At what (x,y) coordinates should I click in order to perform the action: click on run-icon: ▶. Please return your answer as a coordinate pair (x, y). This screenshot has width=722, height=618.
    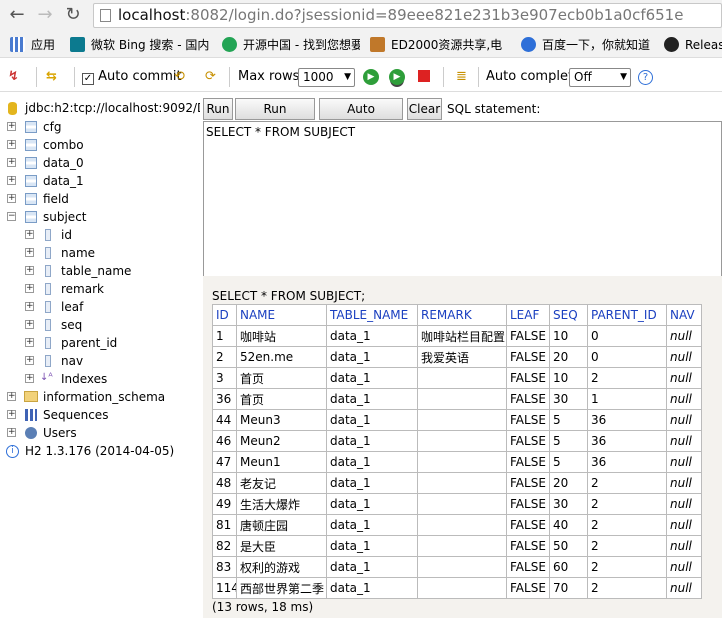
    Looking at the image, I should click on (371, 77).